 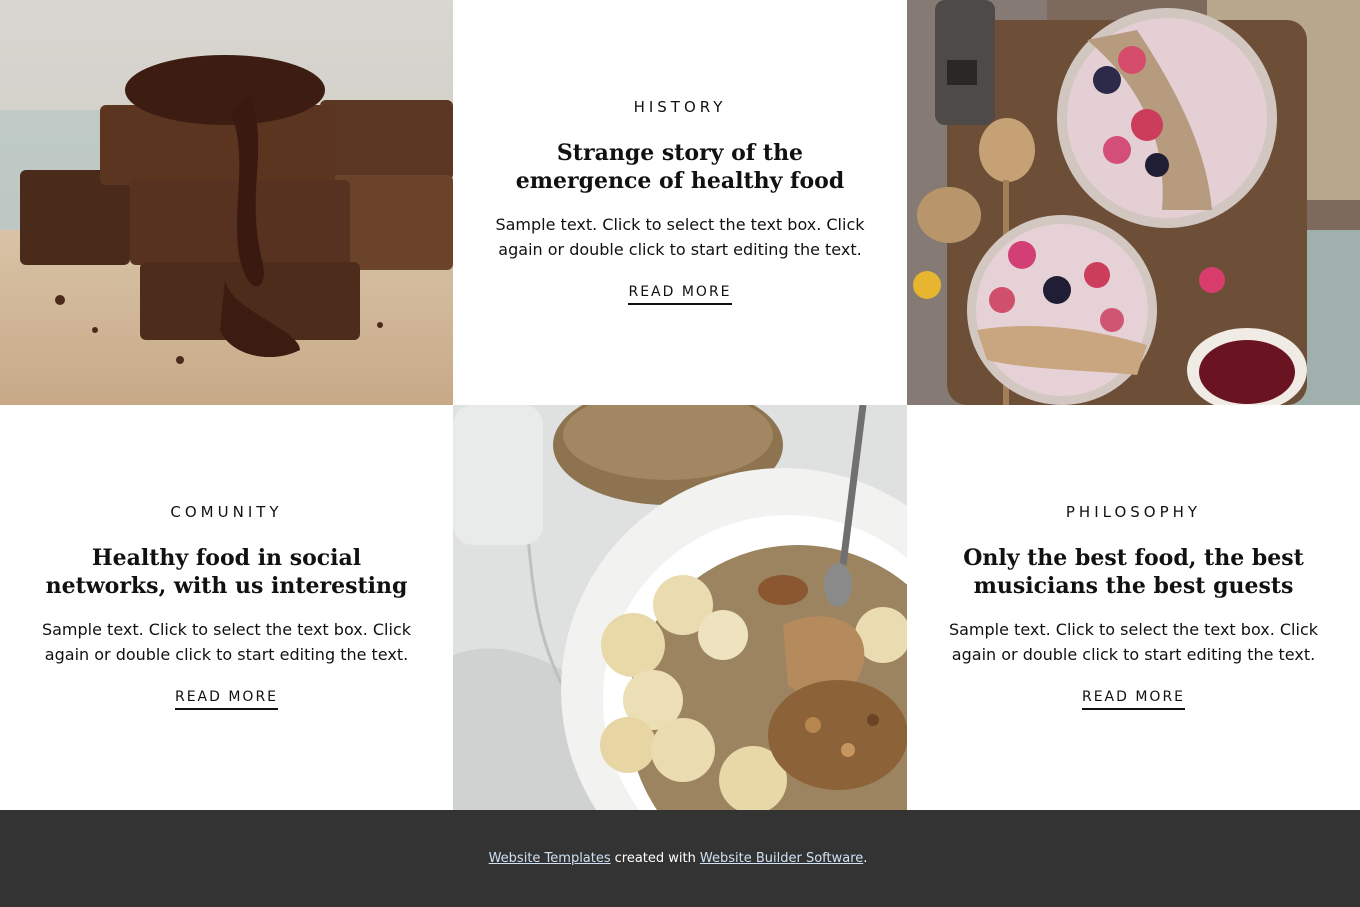 I want to click on oatmeal-bowl-image, so click(x=680, y=607).